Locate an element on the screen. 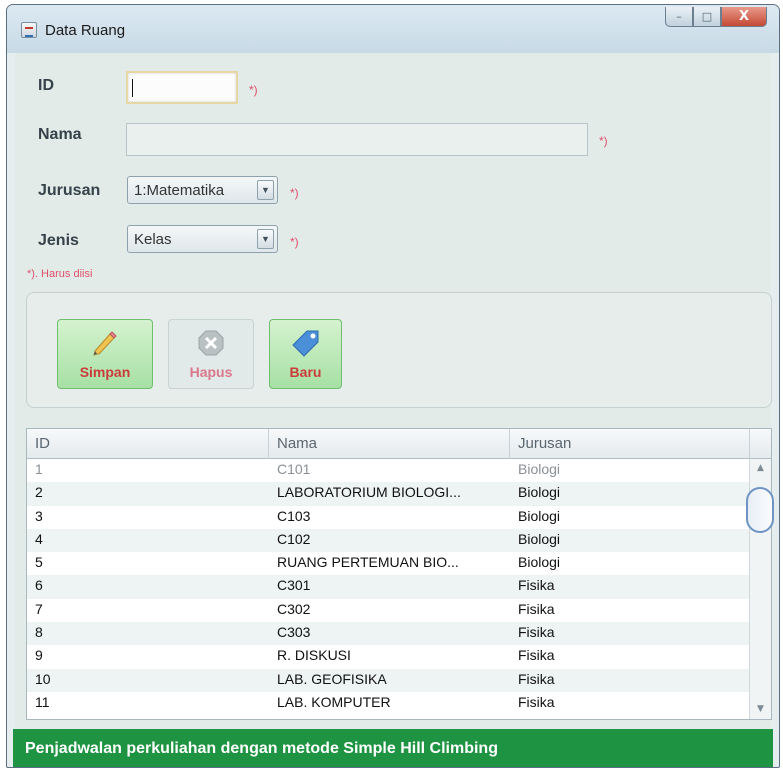  cell-id: 8 is located at coordinates (39, 632).